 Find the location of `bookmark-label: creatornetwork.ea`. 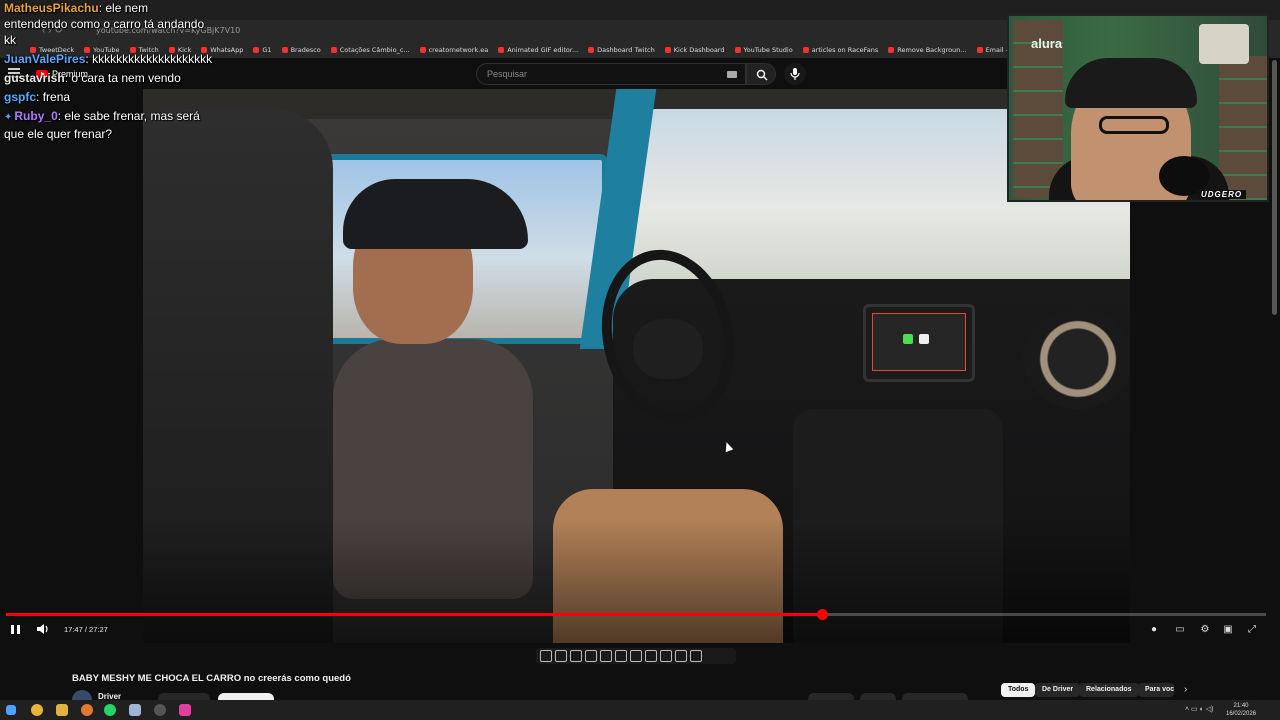

bookmark-label: creatornetwork.ea is located at coordinates (458, 50).